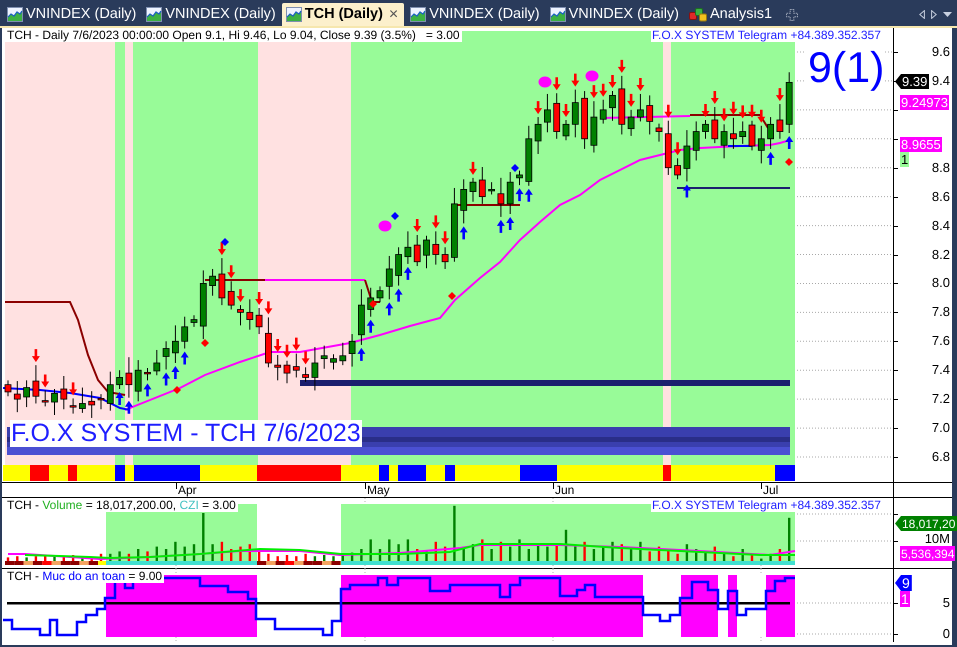 Image resolution: width=957 pixels, height=647 pixels. I want to click on axis-label: 9.4, so click(941, 81).